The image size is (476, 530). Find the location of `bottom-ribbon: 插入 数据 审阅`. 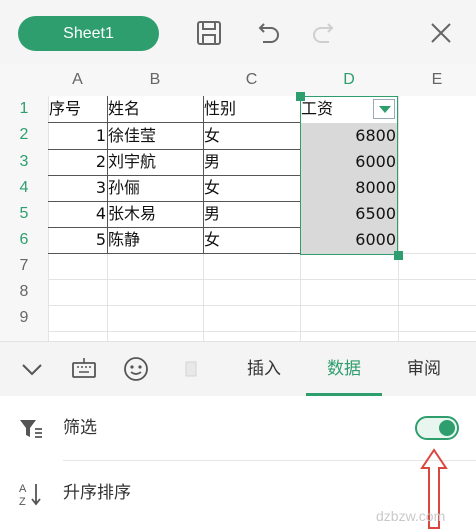

bottom-ribbon: 插入 数据 审阅 is located at coordinates (238, 368).